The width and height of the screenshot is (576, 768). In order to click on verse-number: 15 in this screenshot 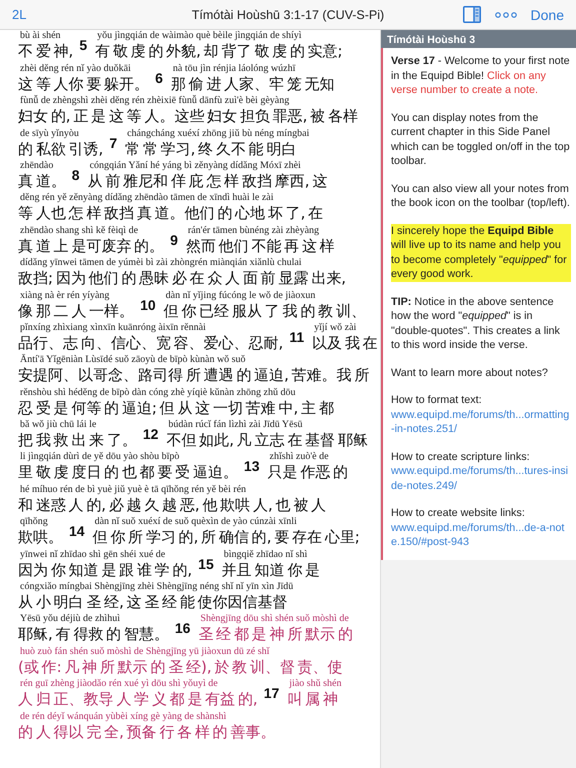, I will do `click(206, 564)`.